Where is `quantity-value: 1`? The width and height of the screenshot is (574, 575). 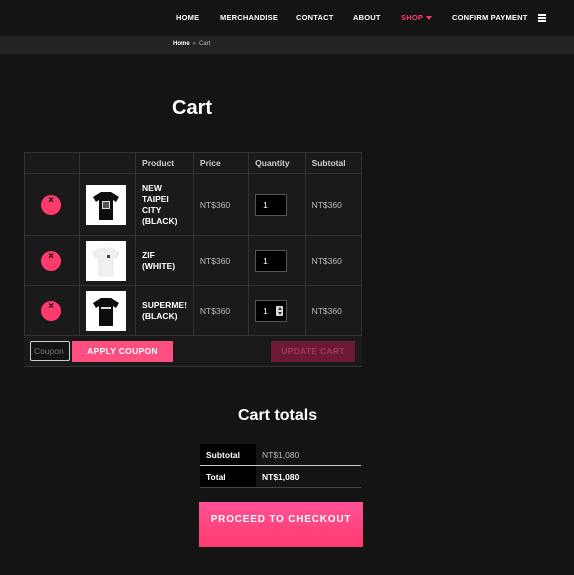 quantity-value: 1 is located at coordinates (265, 310).